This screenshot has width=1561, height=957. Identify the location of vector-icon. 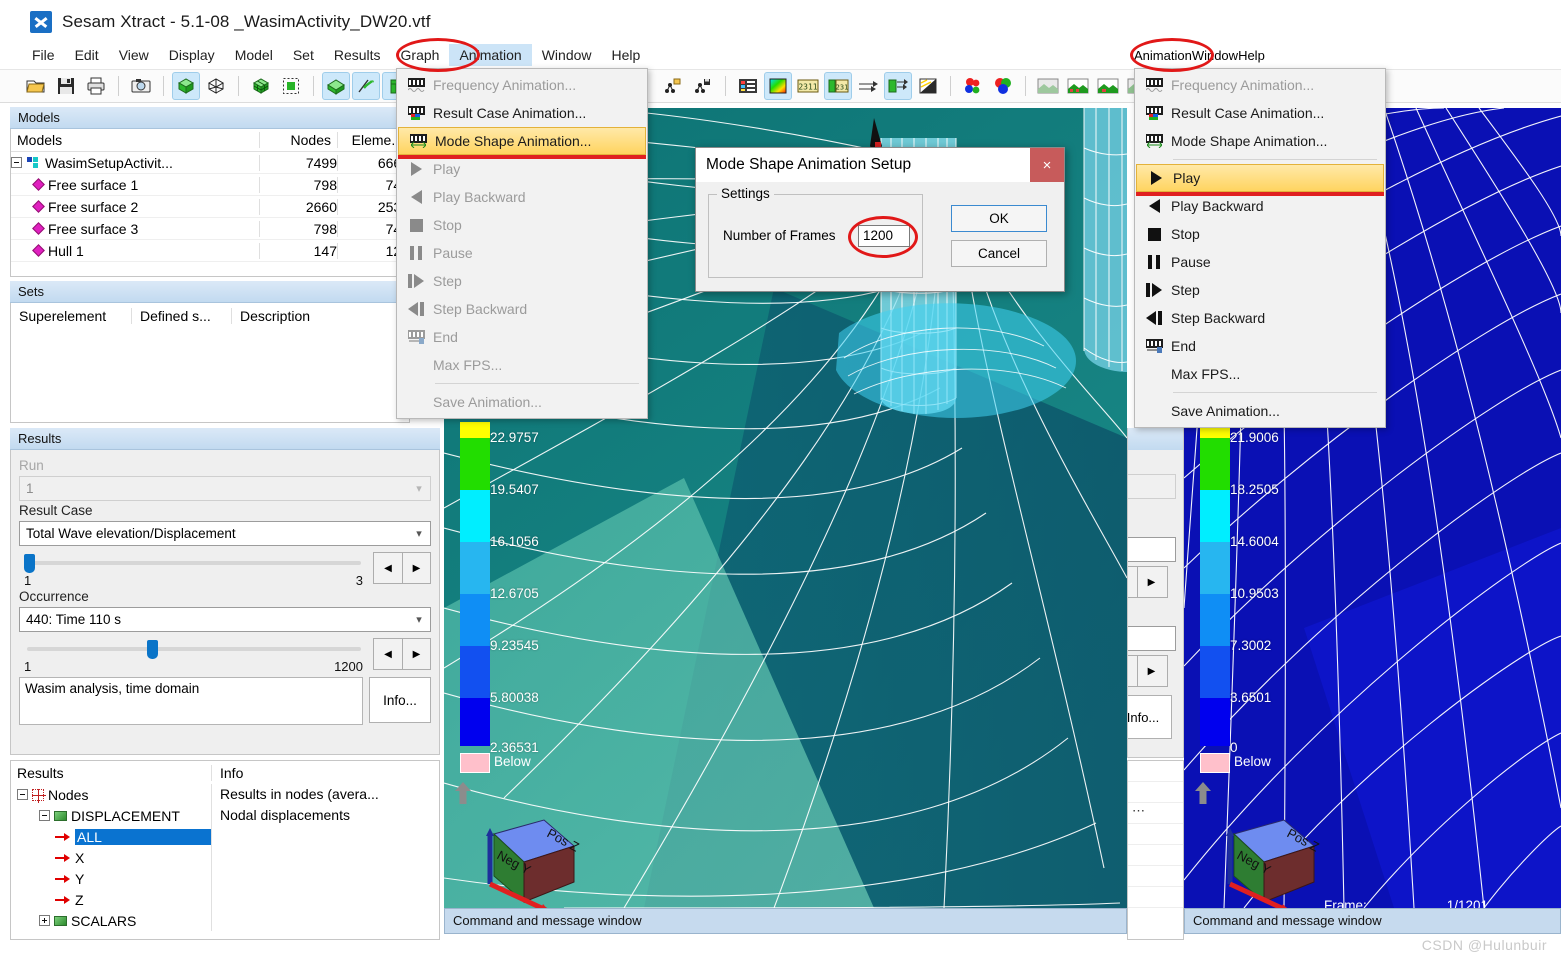
(868, 86).